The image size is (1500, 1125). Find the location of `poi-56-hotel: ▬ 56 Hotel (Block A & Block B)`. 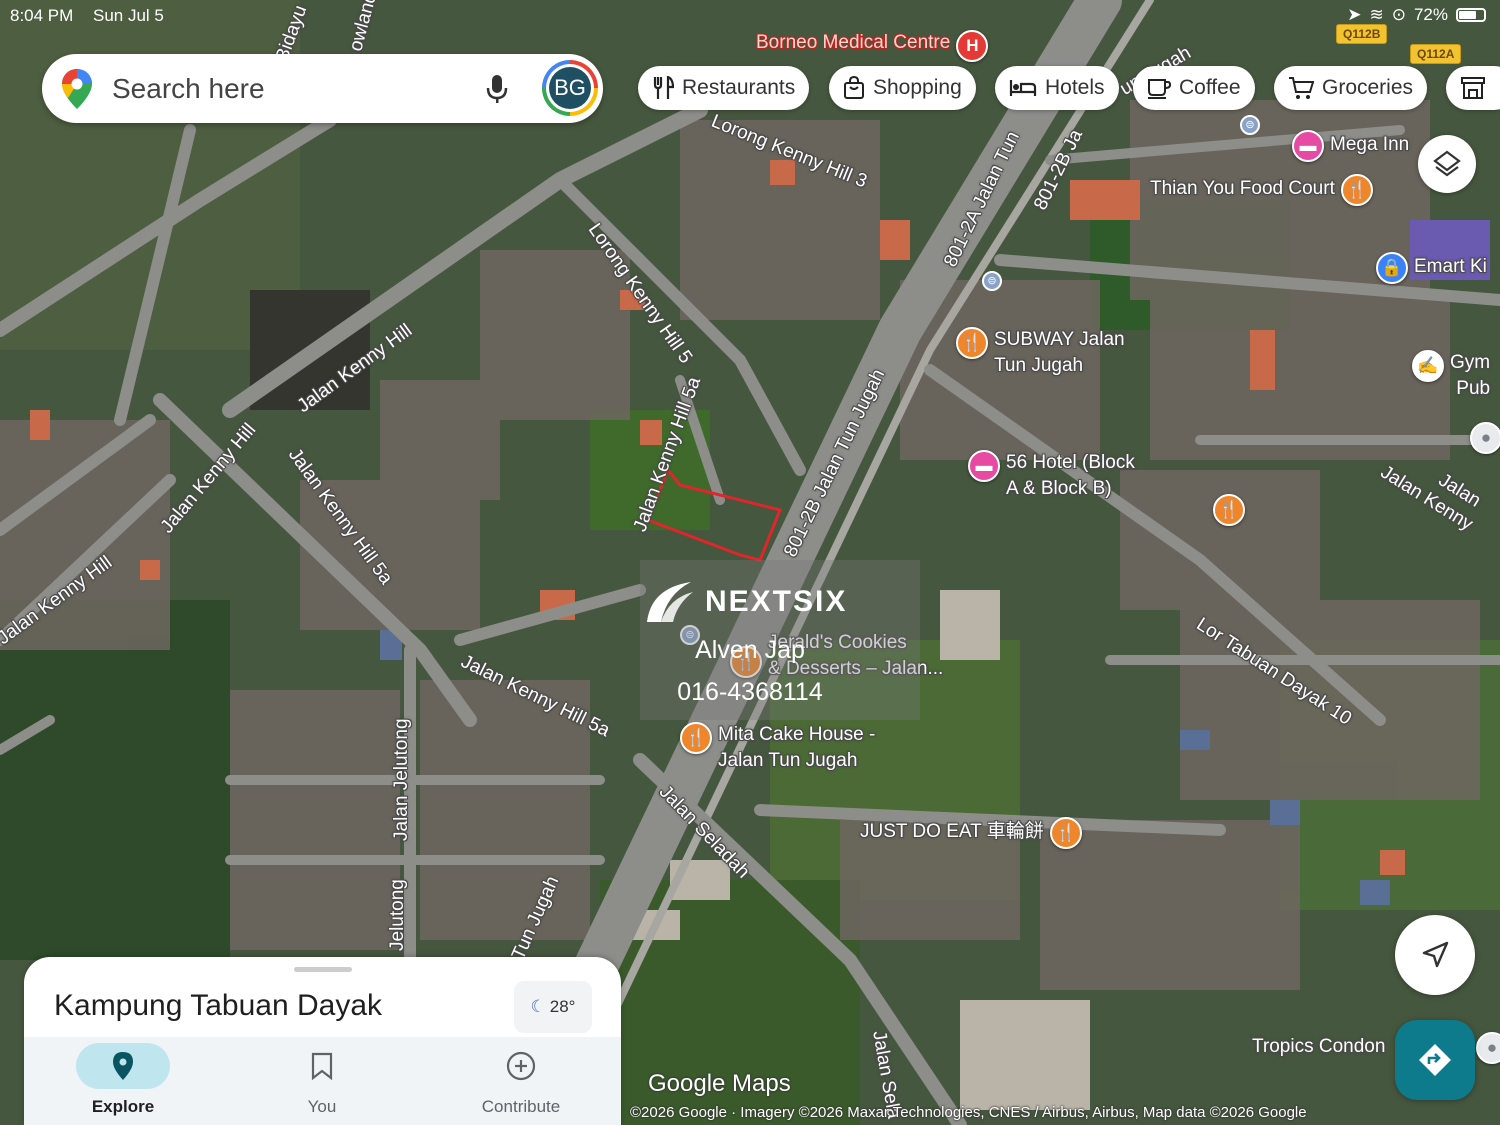

poi-56-hotel: ▬ 56 Hotel (Block A & Block B) is located at coordinates (1051, 476).